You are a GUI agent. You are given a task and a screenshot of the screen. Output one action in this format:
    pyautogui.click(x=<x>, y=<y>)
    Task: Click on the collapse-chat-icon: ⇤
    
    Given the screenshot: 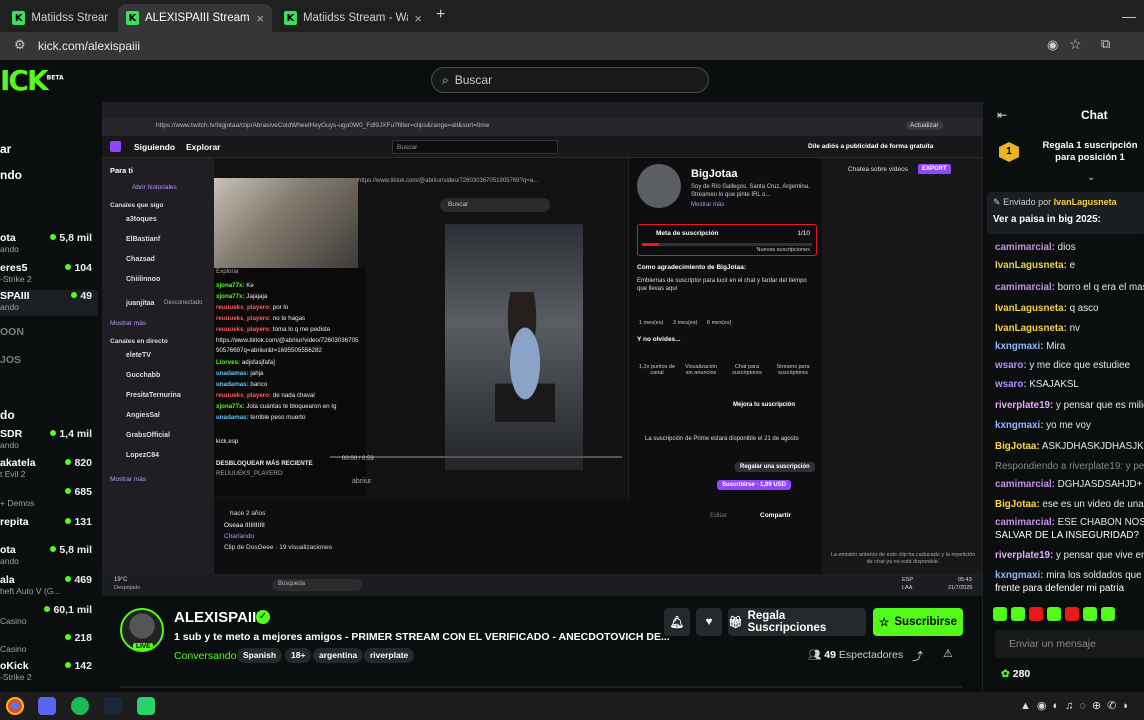 What is the action you would take?
    pyautogui.click(x=1002, y=115)
    